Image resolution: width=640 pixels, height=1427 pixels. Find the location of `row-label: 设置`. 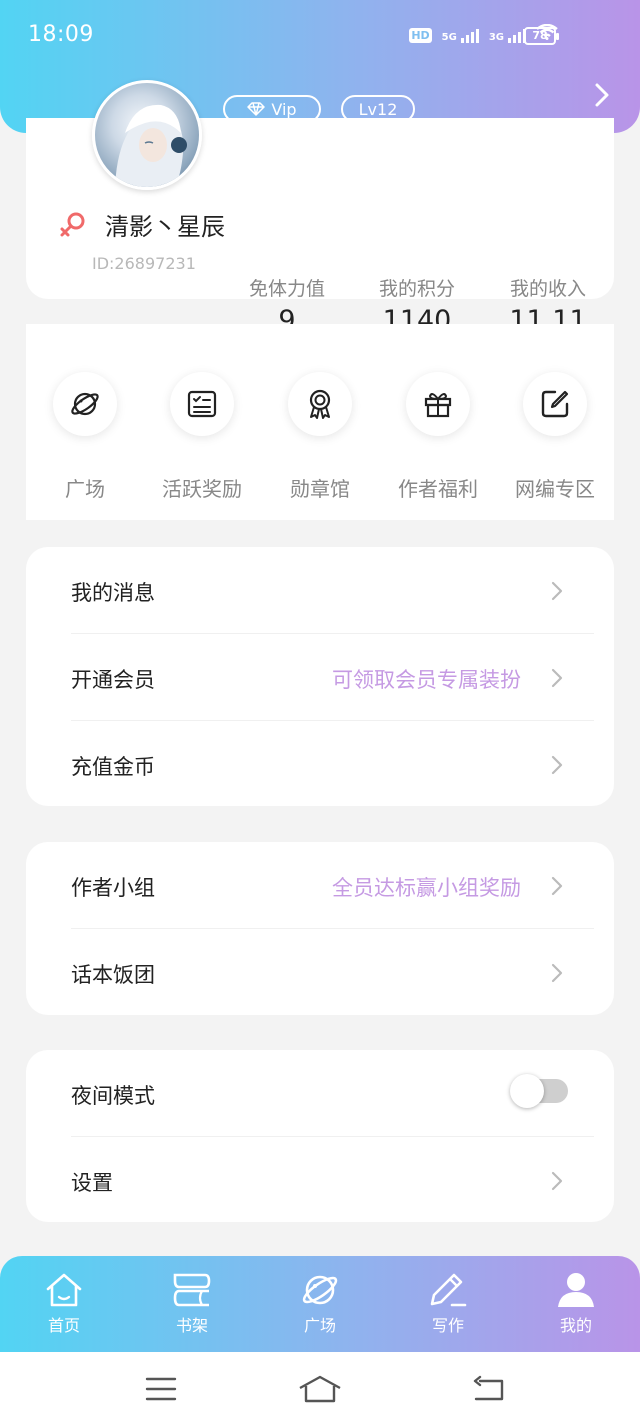

row-label: 设置 is located at coordinates (92, 1183).